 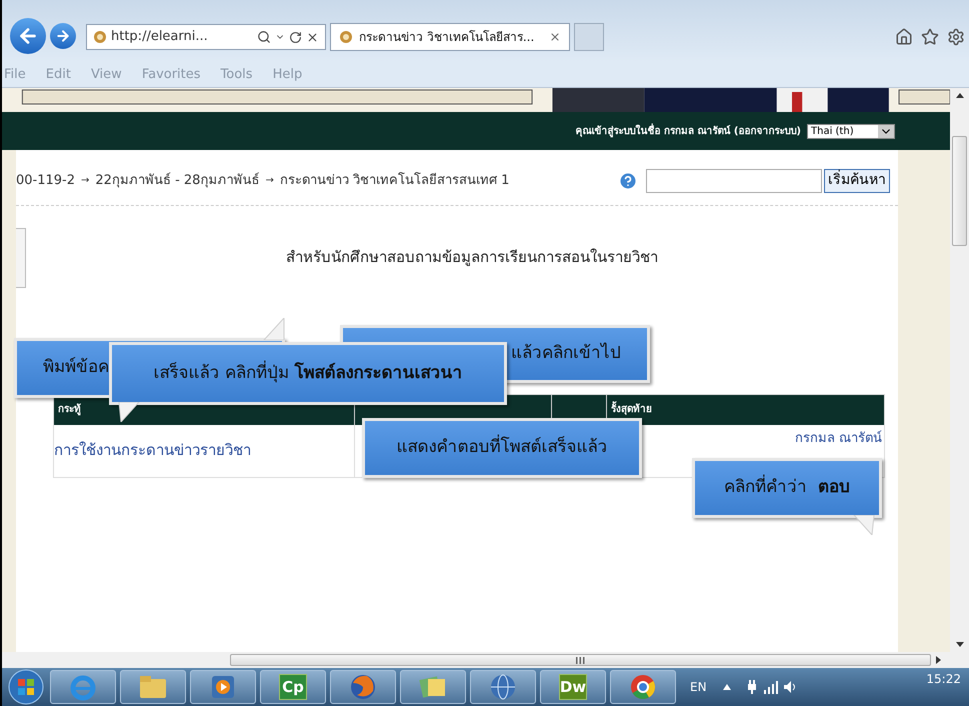 I want to click on breadcrumb-link: 00-119-2, so click(x=46, y=180).